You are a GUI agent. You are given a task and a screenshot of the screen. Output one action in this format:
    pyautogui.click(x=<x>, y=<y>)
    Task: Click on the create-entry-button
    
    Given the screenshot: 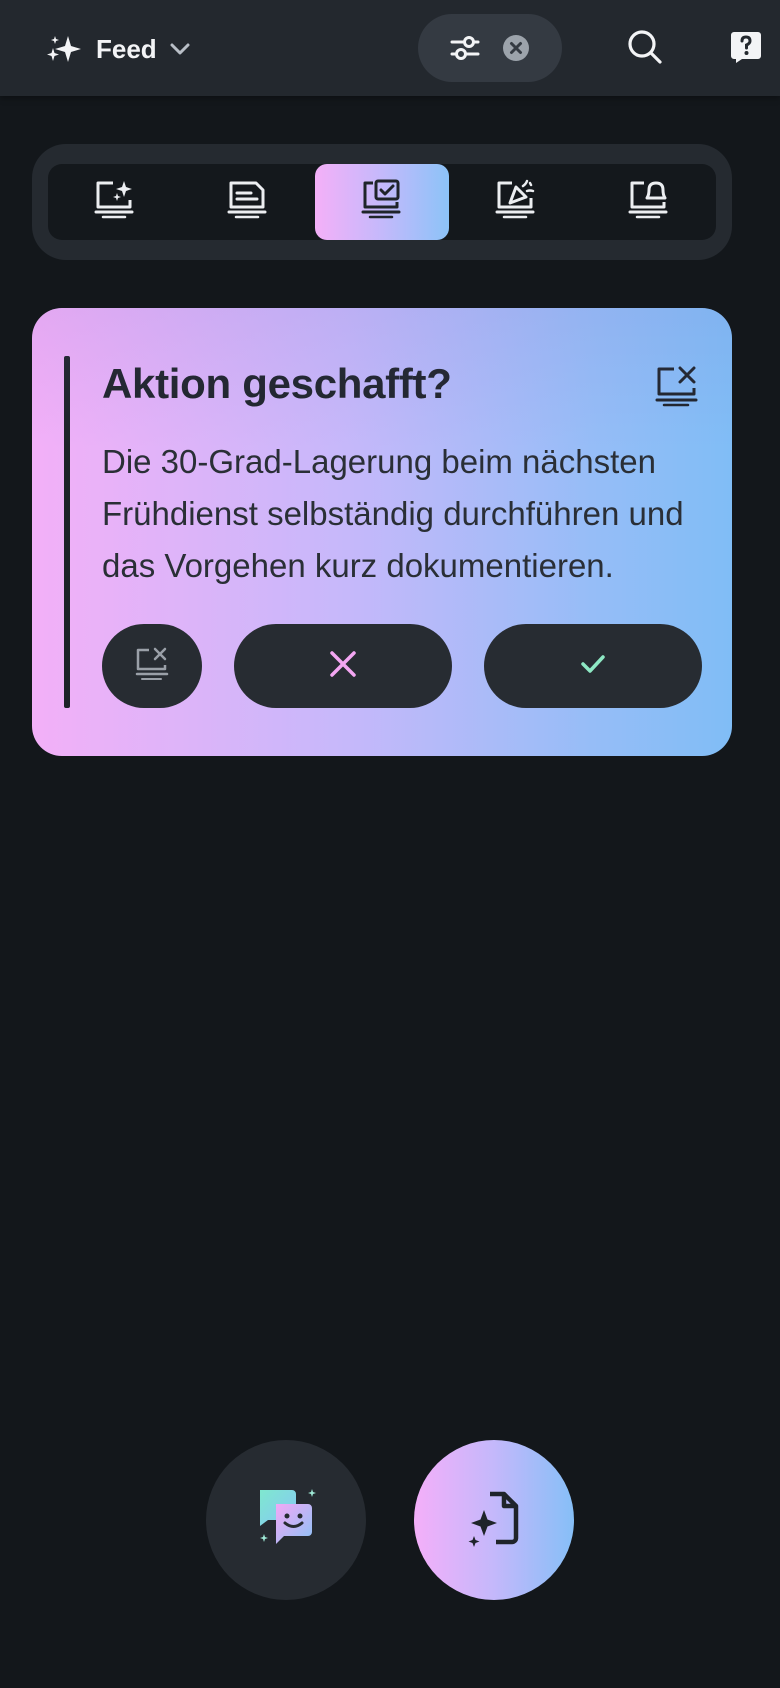 What is the action you would take?
    pyautogui.click(x=494, y=1520)
    